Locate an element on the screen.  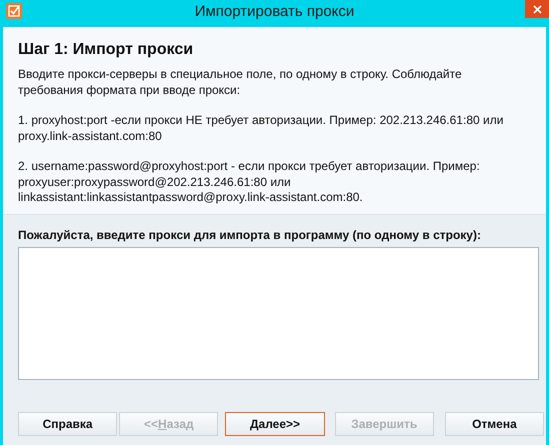
dialog-button: Отмена is located at coordinates (494, 424).